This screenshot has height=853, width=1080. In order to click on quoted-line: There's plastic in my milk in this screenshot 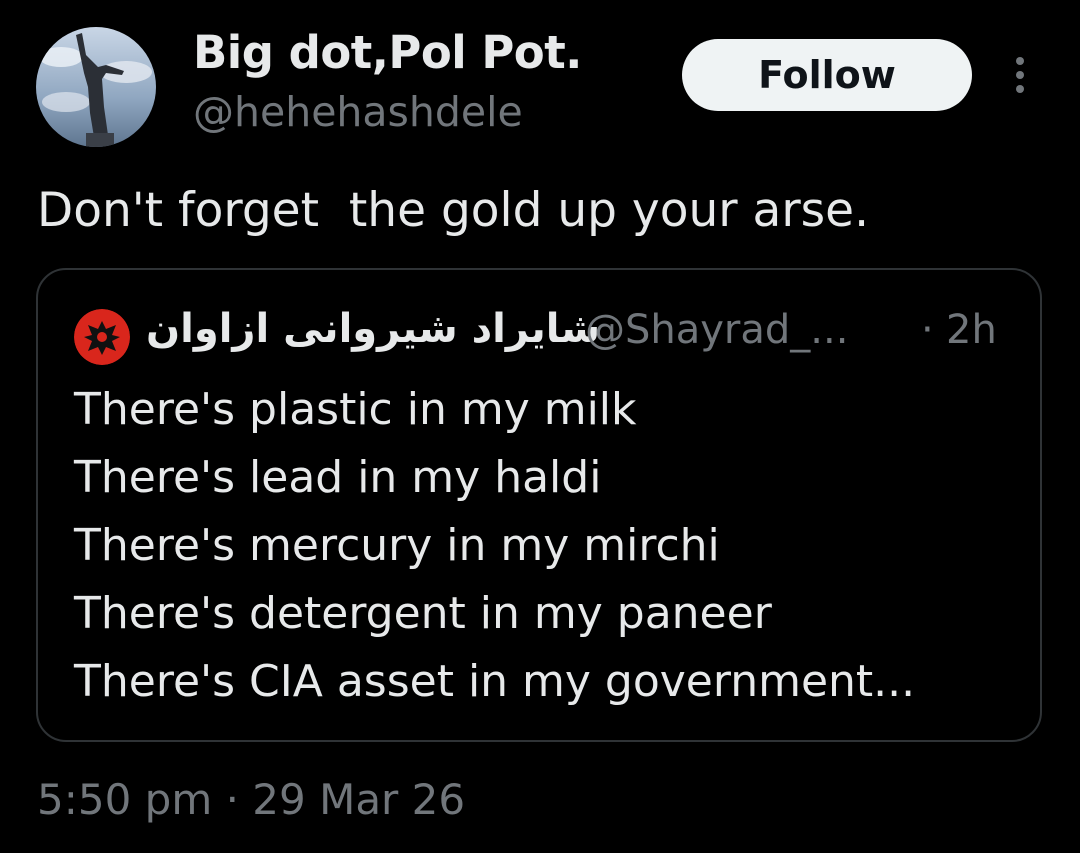, I will do `click(355, 409)`.